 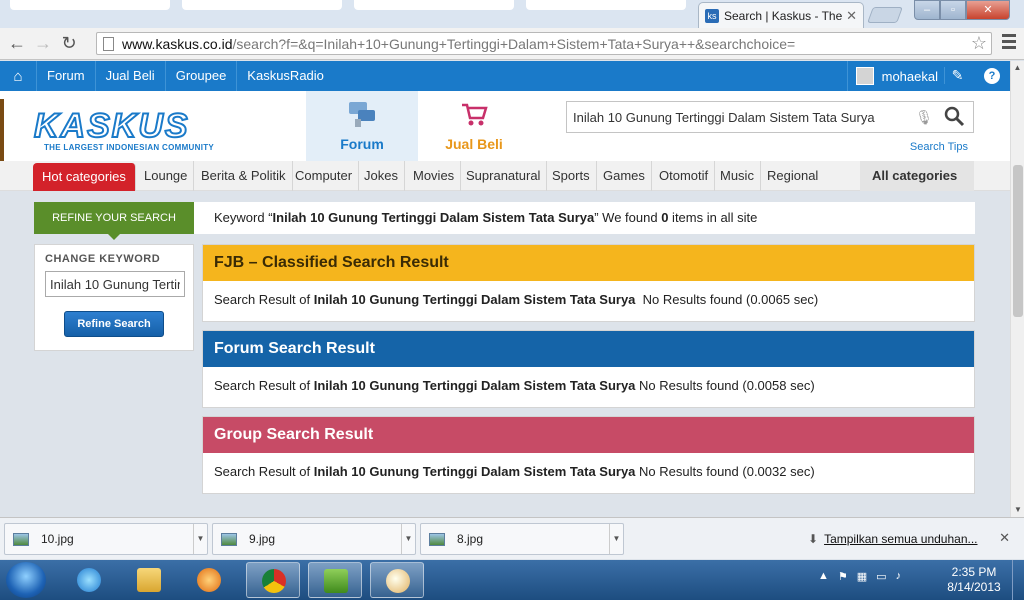 I want to click on all-categories-dropdown: All categories ▼, so click(x=917, y=186).